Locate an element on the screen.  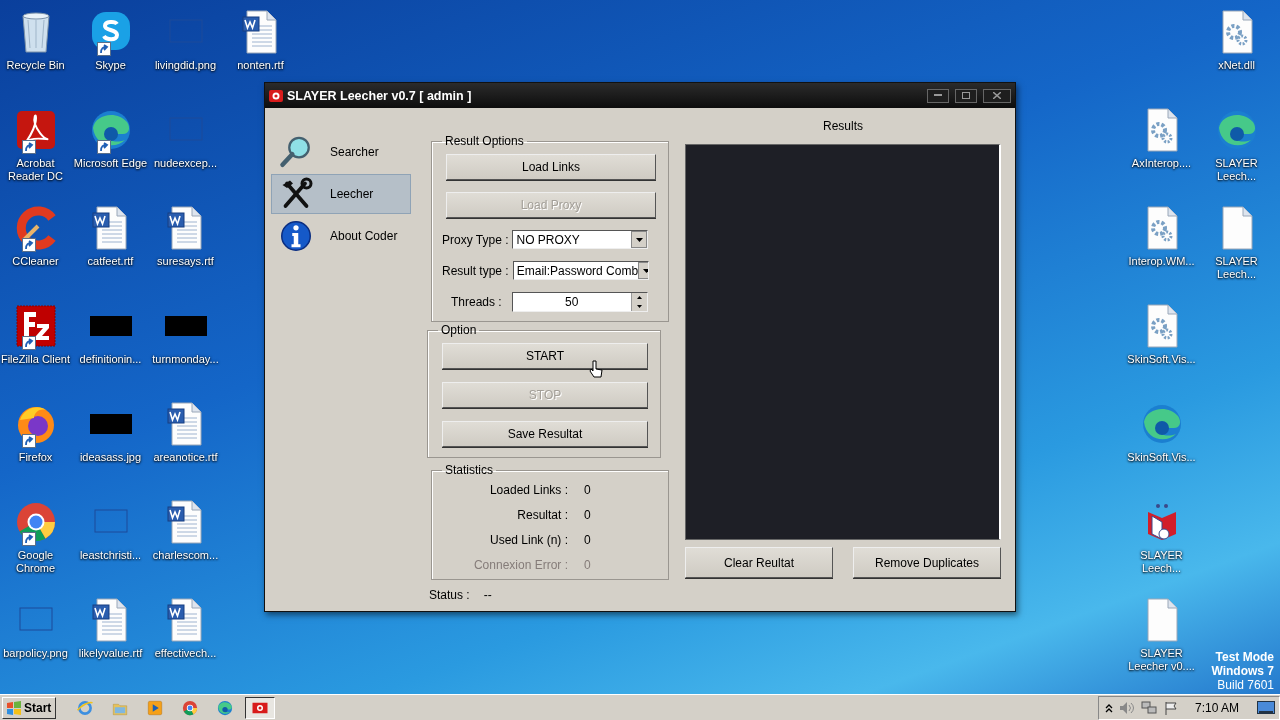
maximize-icon is located at coordinates (966, 95).